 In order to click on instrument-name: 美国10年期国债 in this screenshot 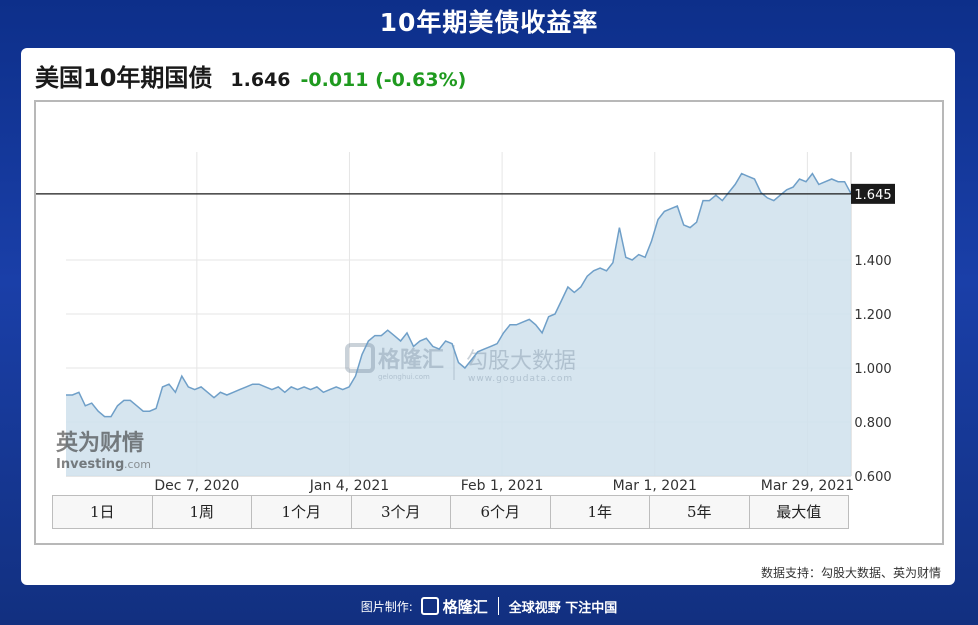, I will do `click(124, 78)`.